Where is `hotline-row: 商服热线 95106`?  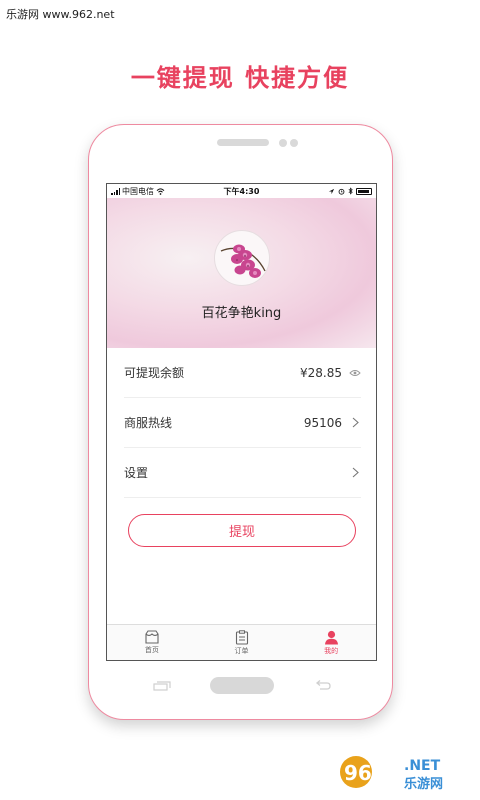 hotline-row: 商服热线 95106 is located at coordinates (242, 423).